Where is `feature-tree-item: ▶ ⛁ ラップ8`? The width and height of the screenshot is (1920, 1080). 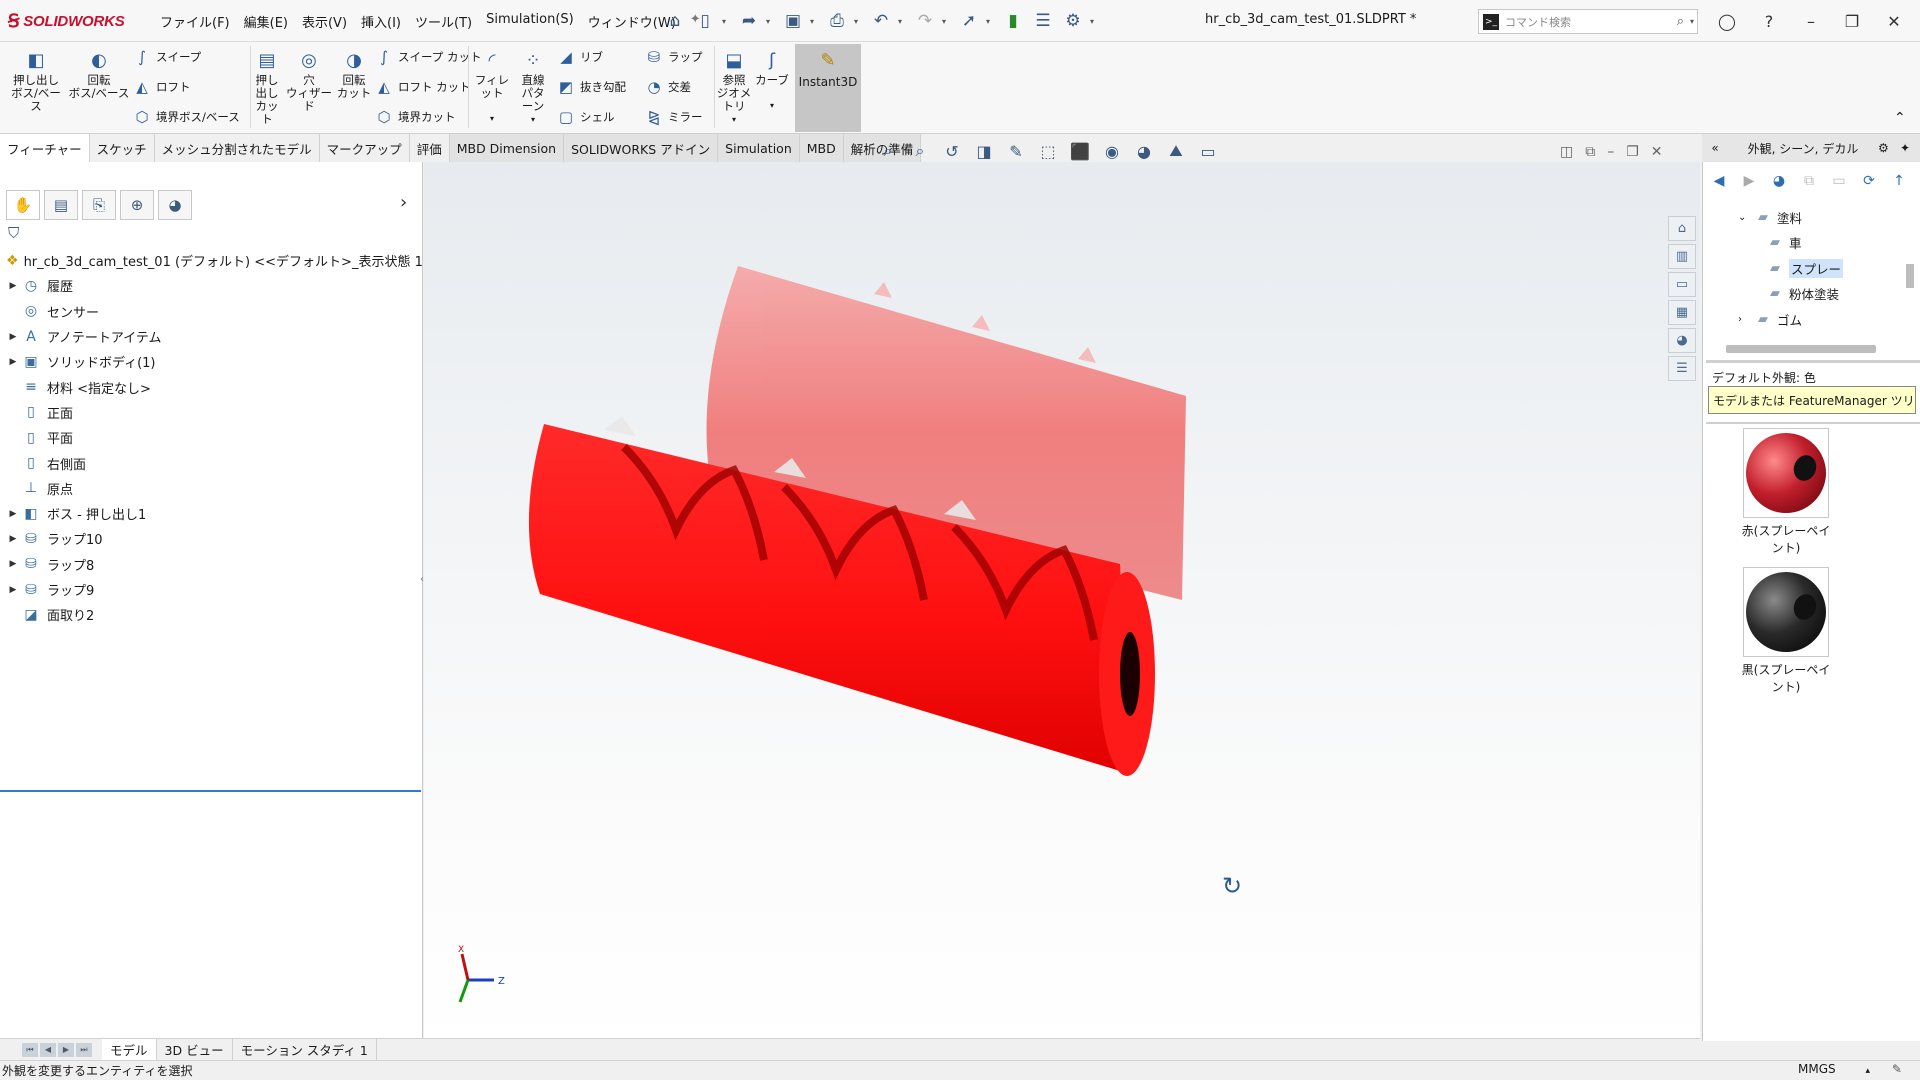 feature-tree-item: ▶ ⛁ ラップ8 is located at coordinates (211, 564).